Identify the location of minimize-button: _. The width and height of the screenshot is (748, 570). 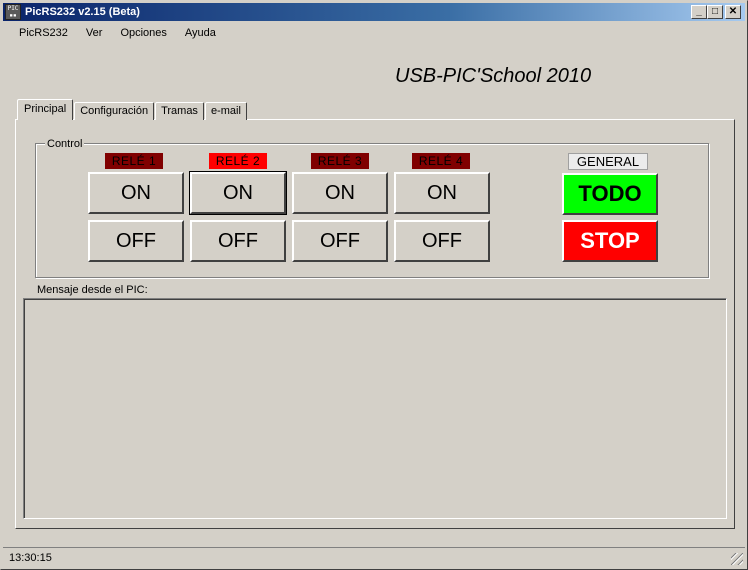
(699, 12).